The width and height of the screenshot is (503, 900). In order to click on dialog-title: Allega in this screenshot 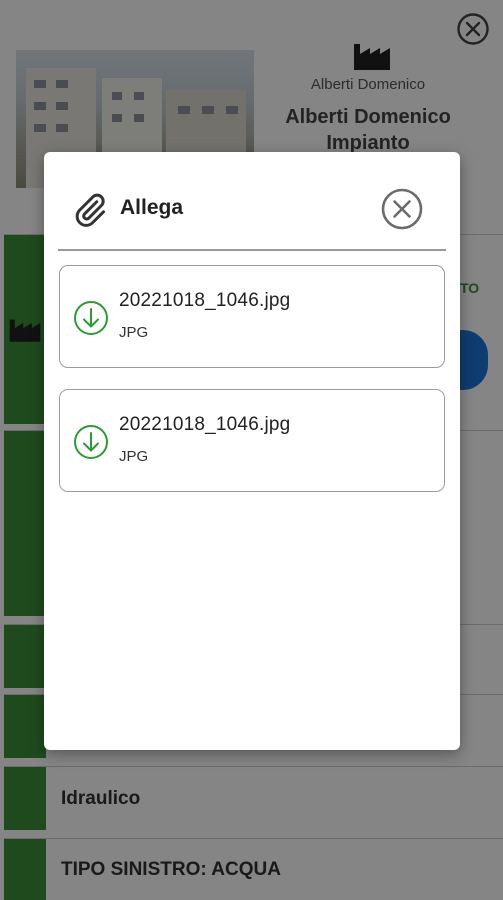, I will do `click(152, 207)`.